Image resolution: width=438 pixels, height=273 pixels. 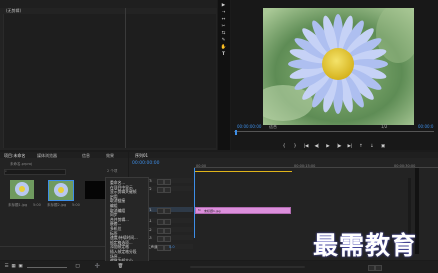 What do you see at coordinates (295, 146) in the screenshot?
I see `mark-out-icon: }` at bounding box center [295, 146].